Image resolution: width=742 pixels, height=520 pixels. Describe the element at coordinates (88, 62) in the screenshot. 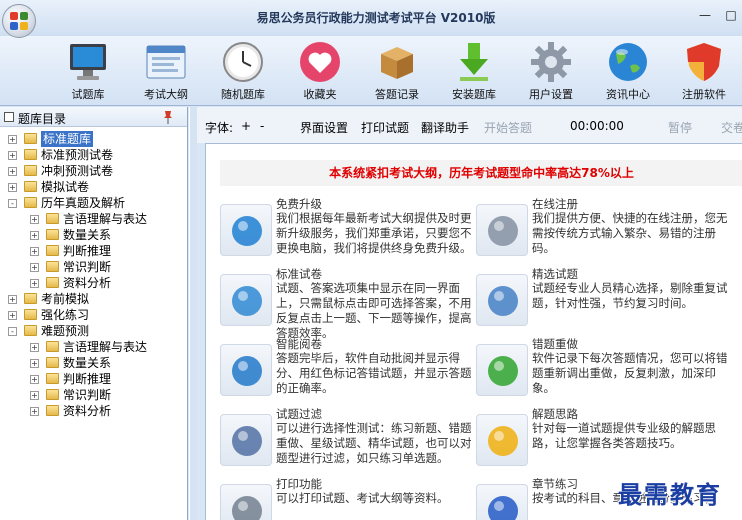

I see `monitor-icon` at that location.